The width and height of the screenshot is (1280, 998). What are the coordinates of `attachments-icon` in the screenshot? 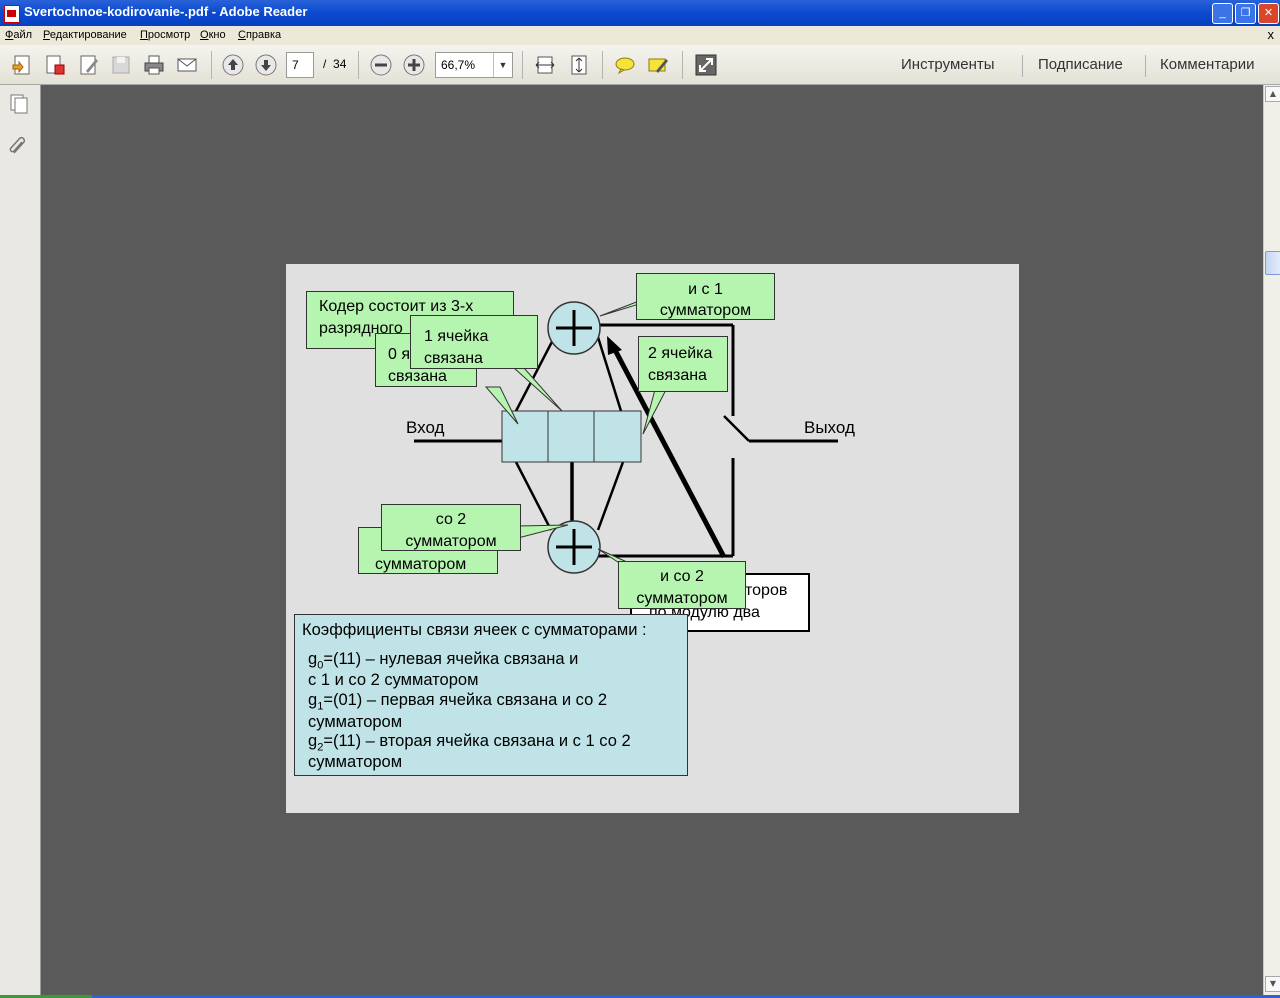 It's located at (19, 146).